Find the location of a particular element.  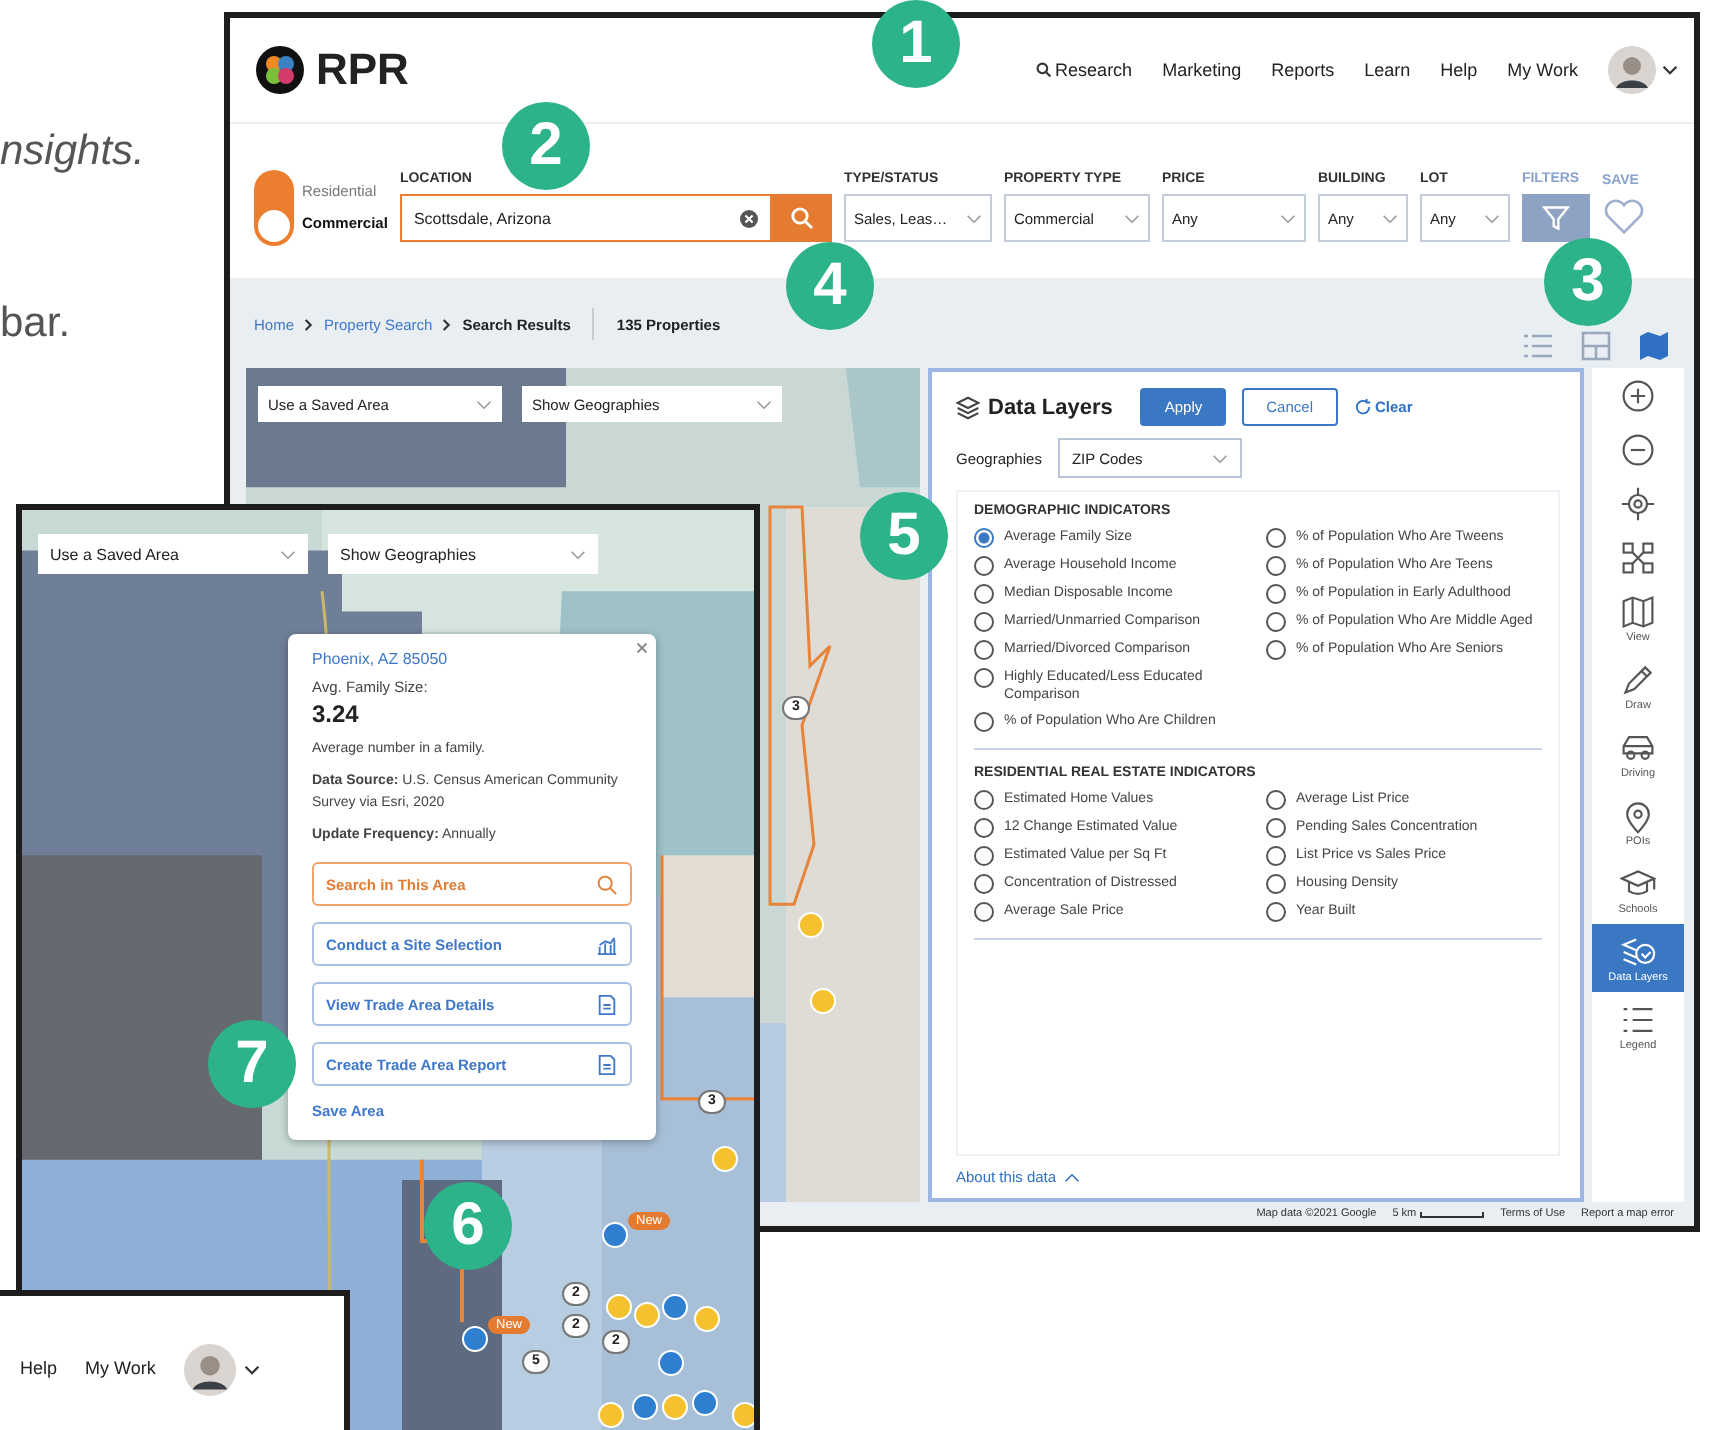

clear-icon is located at coordinates (748, 218).